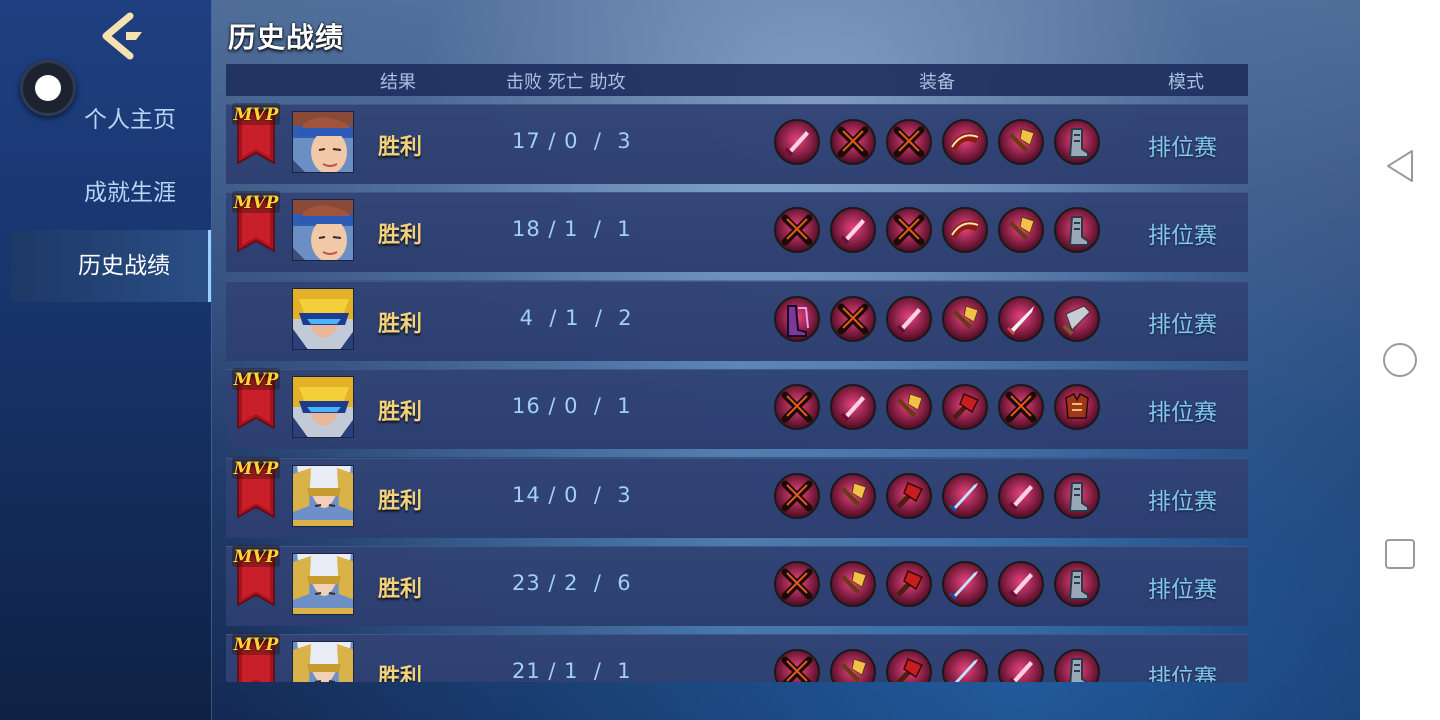 The height and width of the screenshot is (720, 1440). I want to click on demon-armor-icon, so click(1077, 407).